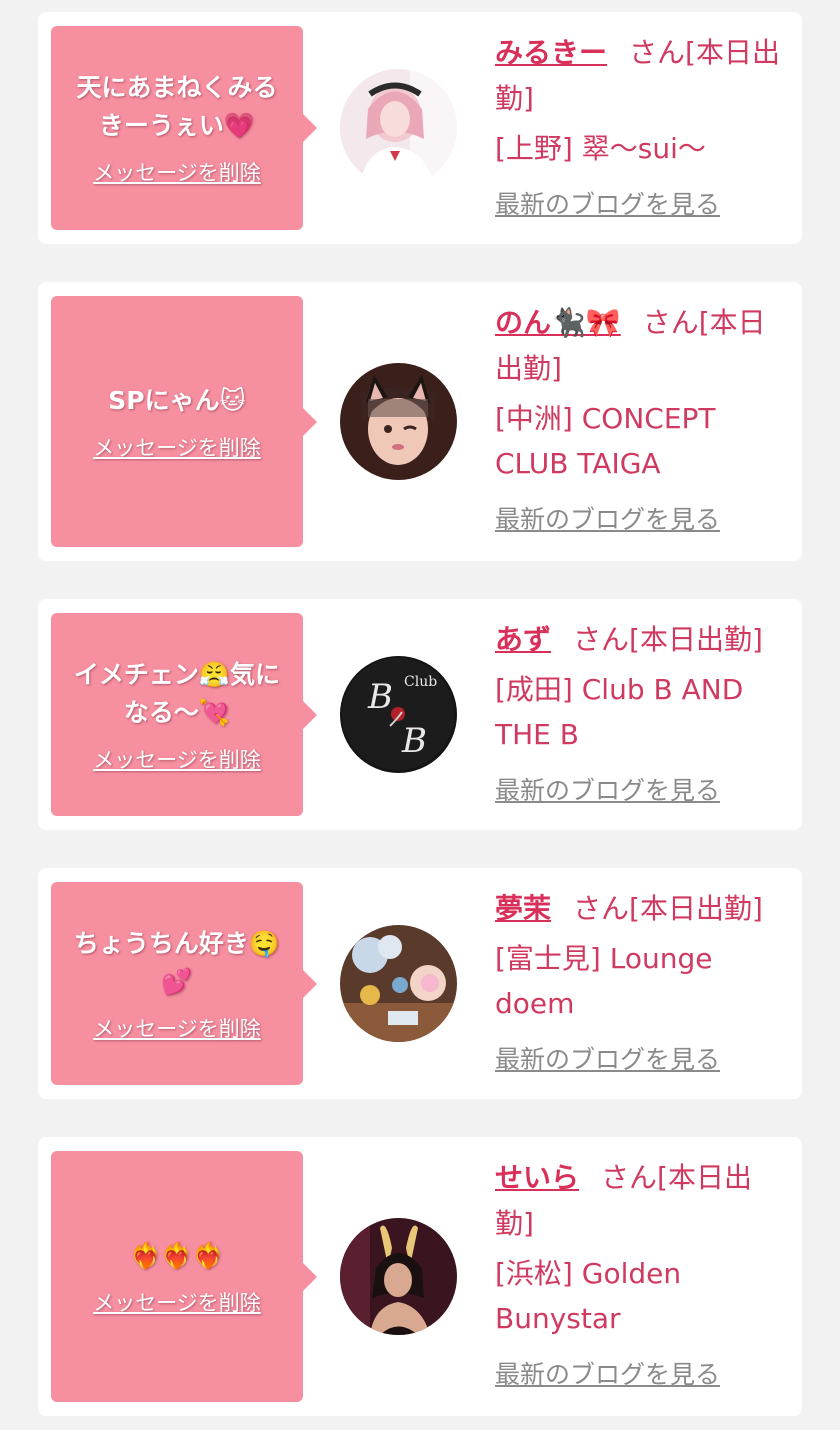  What do you see at coordinates (605, 441) in the screenshot?
I see `shop-name: [中洲] CONCEPT CLUB TAIGA` at bounding box center [605, 441].